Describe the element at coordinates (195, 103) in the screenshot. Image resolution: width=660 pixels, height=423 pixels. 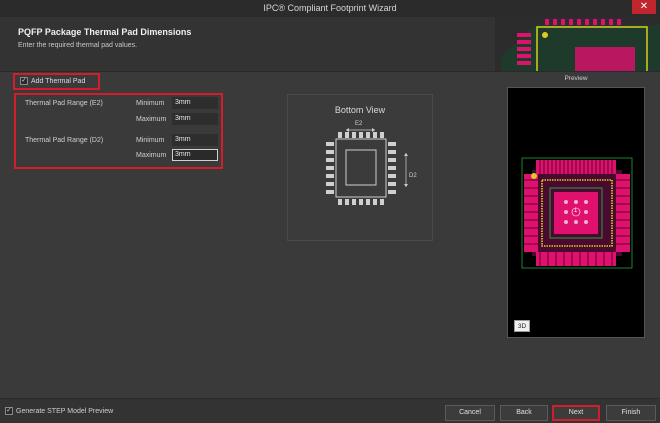
I see `e2-min-input: 3mm` at that location.